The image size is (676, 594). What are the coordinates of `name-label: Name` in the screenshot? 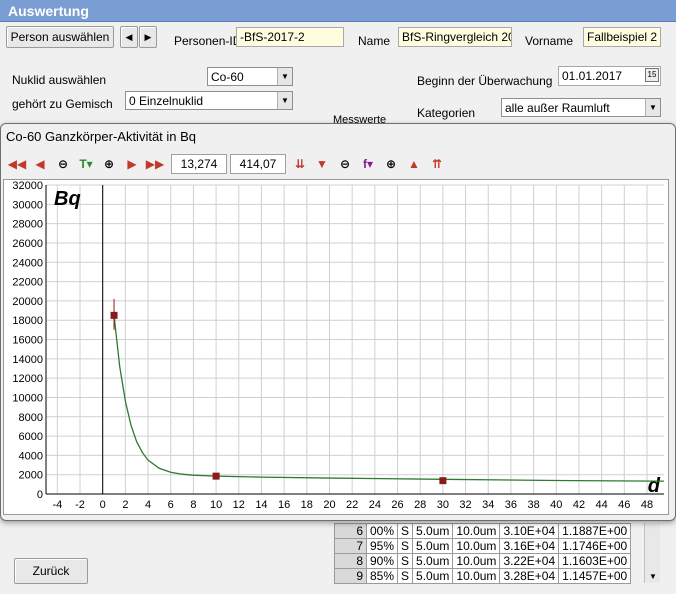 It's located at (374, 41).